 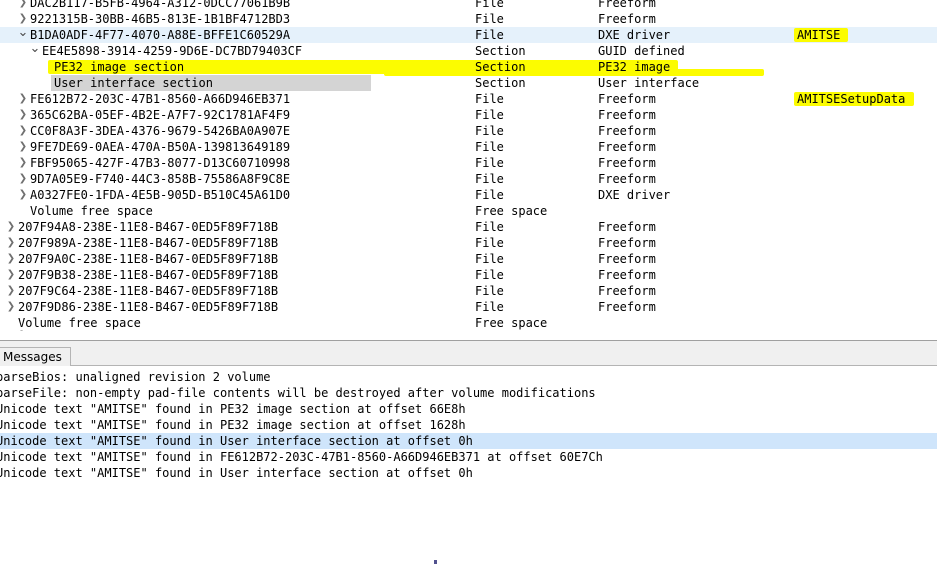 I want to click on tree-item-name: 207F9A0C-238E-11E8-B467-0ED5F89F718B, so click(x=148, y=259).